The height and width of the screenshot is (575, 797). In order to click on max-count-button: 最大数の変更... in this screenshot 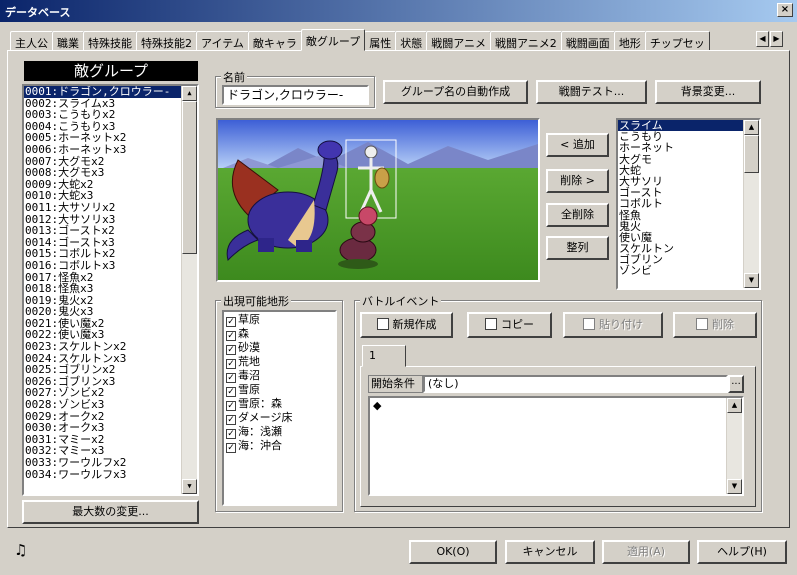, I will do `click(110, 512)`.